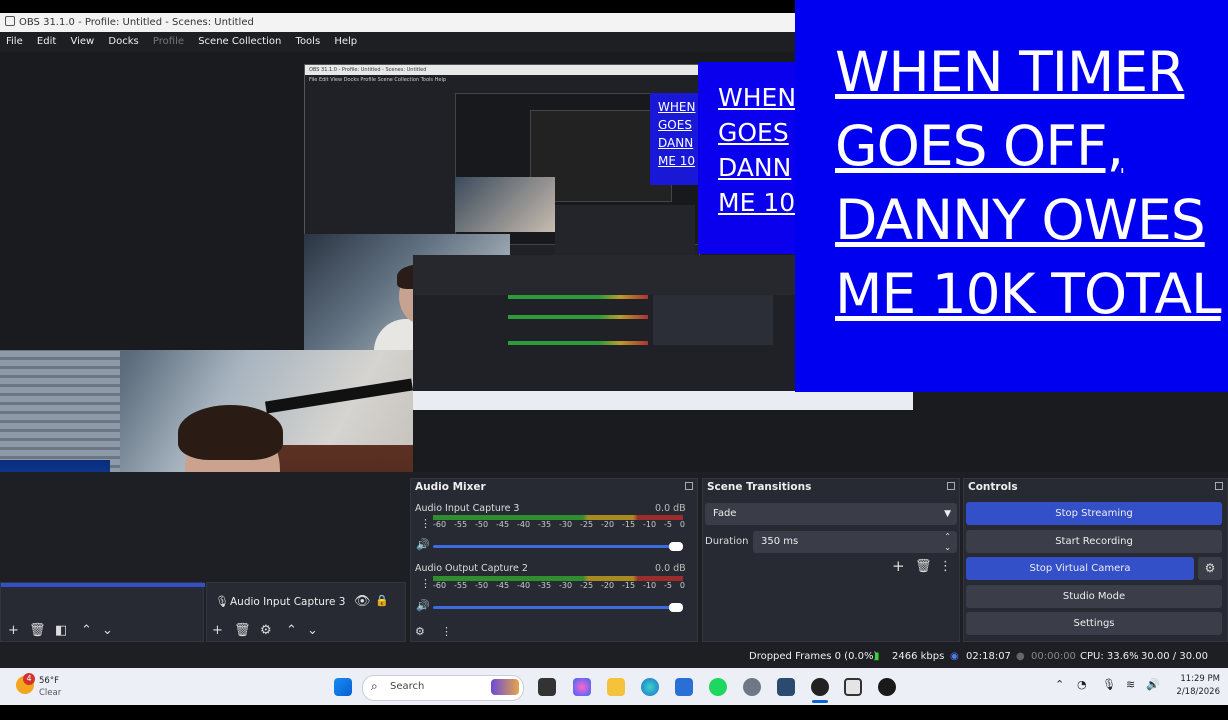  What do you see at coordinates (853, 687) in the screenshot?
I see `snipping-tool-icon` at bounding box center [853, 687].